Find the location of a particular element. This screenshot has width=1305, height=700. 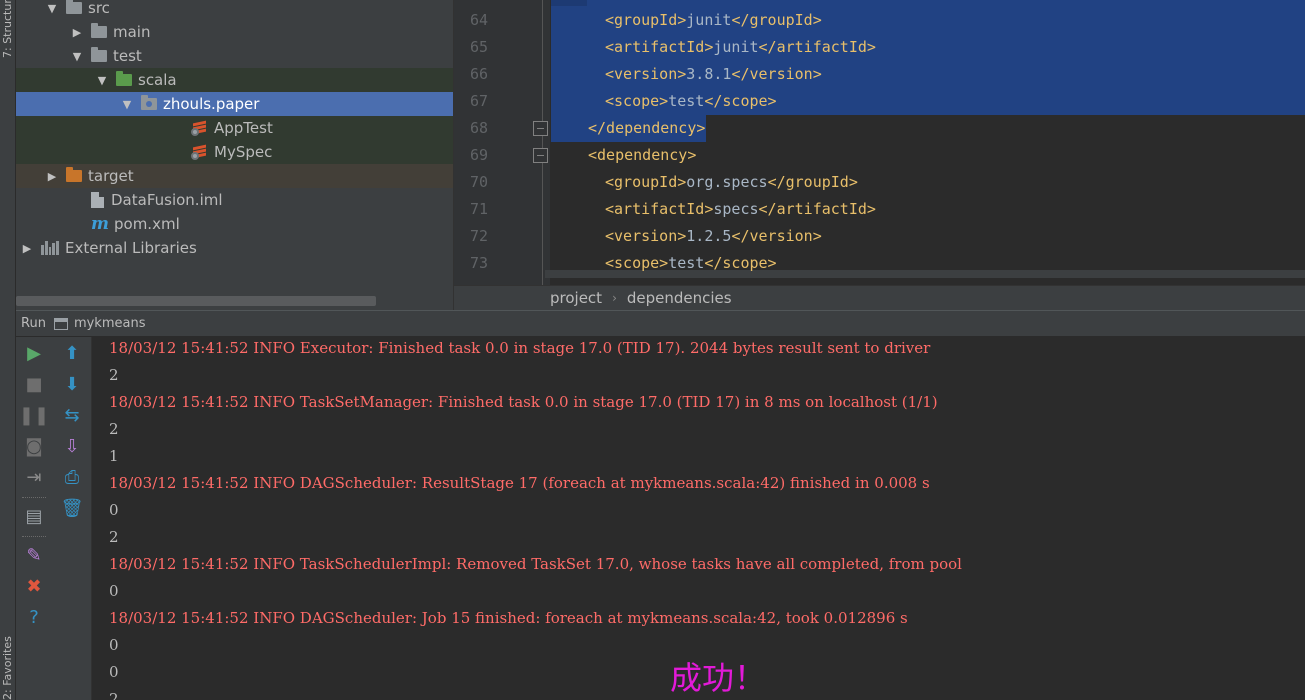

exit-icon: ⇥ is located at coordinates (34, 477).